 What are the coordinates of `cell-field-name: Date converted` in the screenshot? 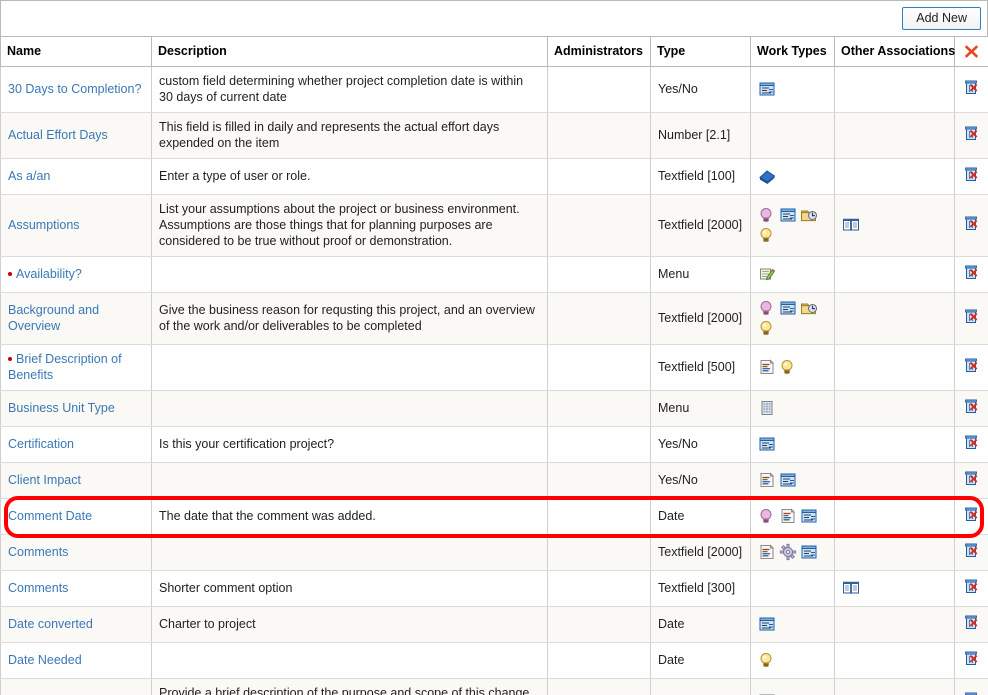 It's located at (76, 624).